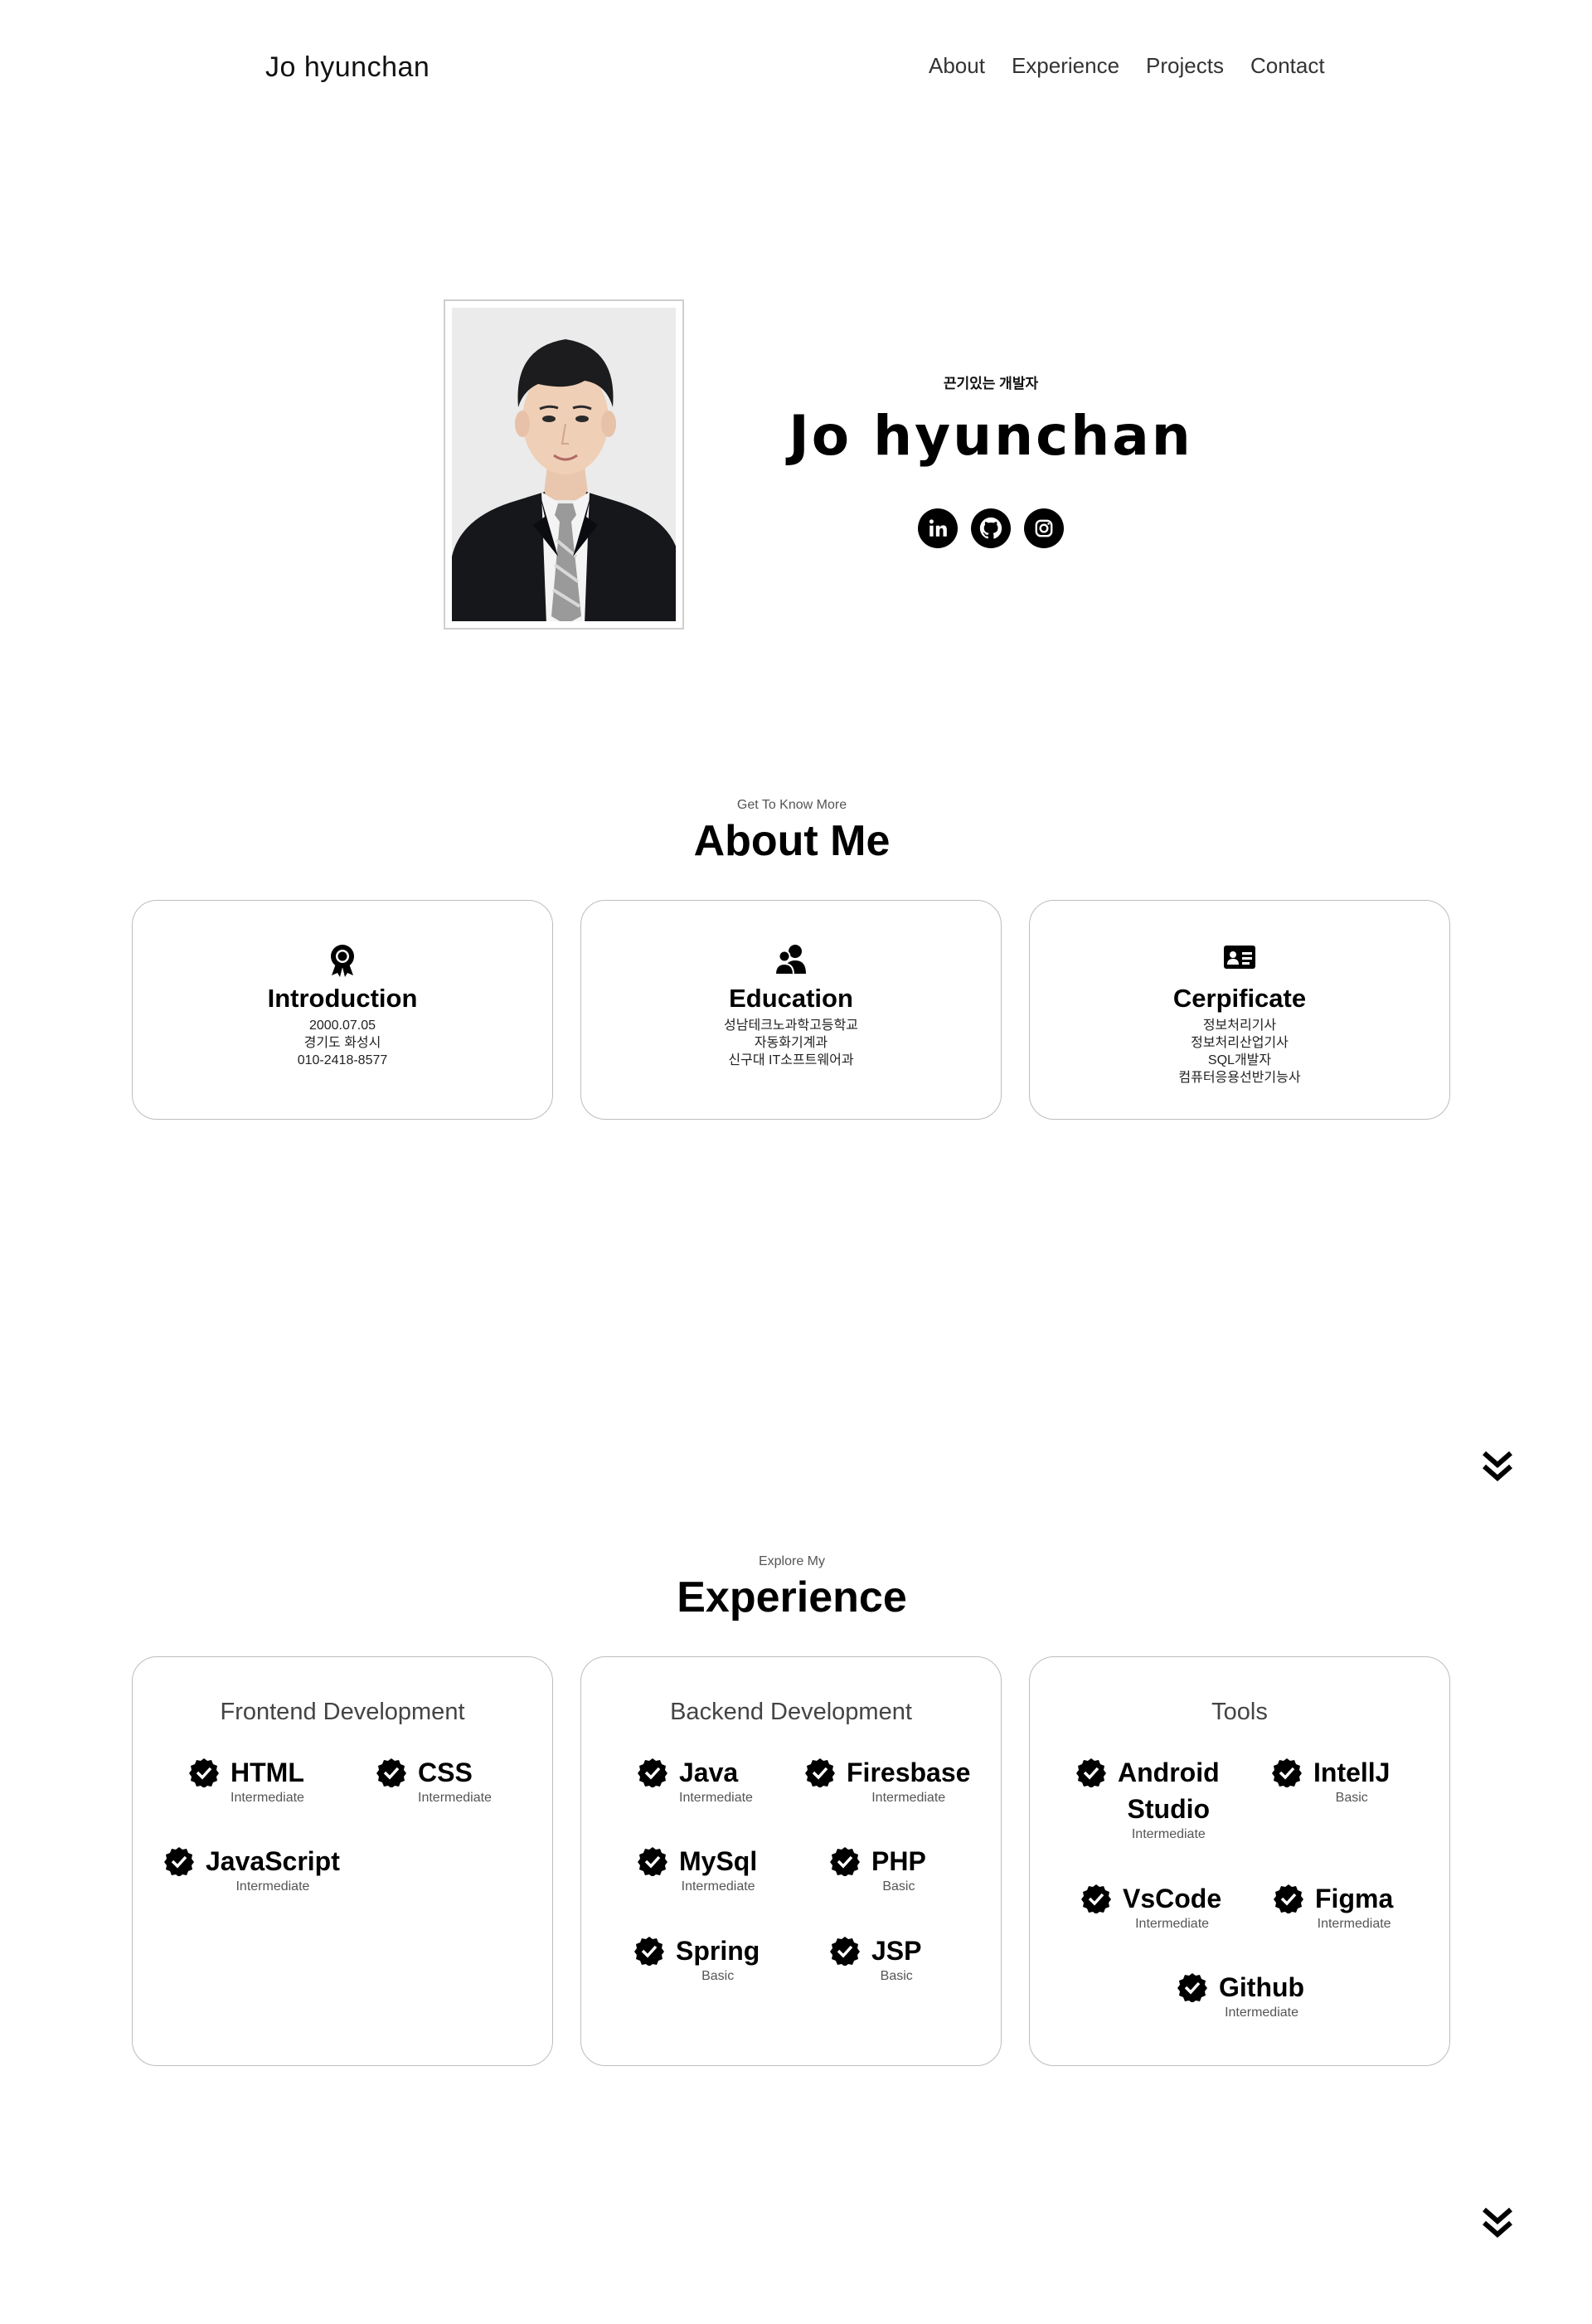 The height and width of the screenshot is (2324, 1592). I want to click on skill-name: HTML, so click(267, 1772).